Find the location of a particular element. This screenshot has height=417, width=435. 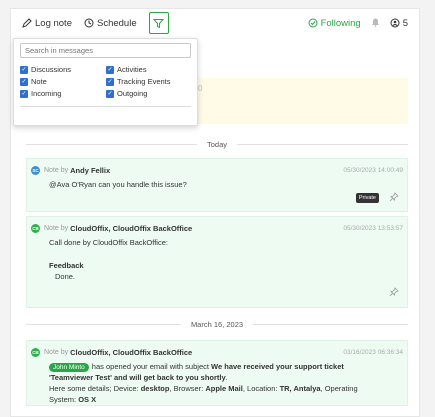

filter-icon is located at coordinates (159, 23).